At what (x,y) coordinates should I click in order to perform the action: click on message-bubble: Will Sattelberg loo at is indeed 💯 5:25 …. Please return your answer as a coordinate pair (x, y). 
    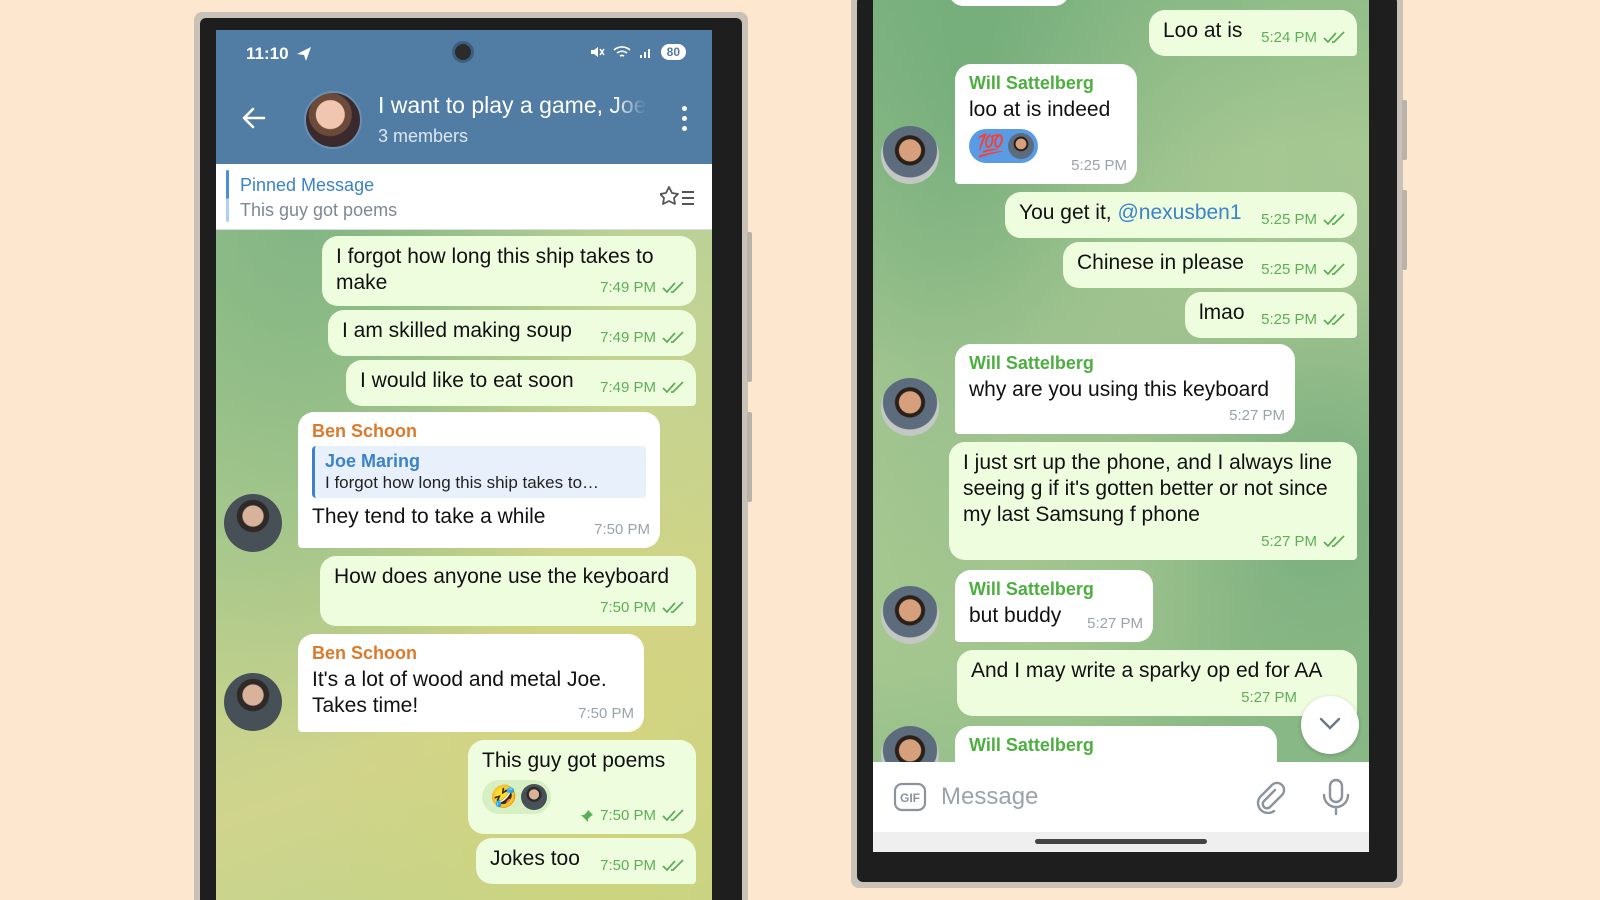
    Looking at the image, I should click on (1046, 124).